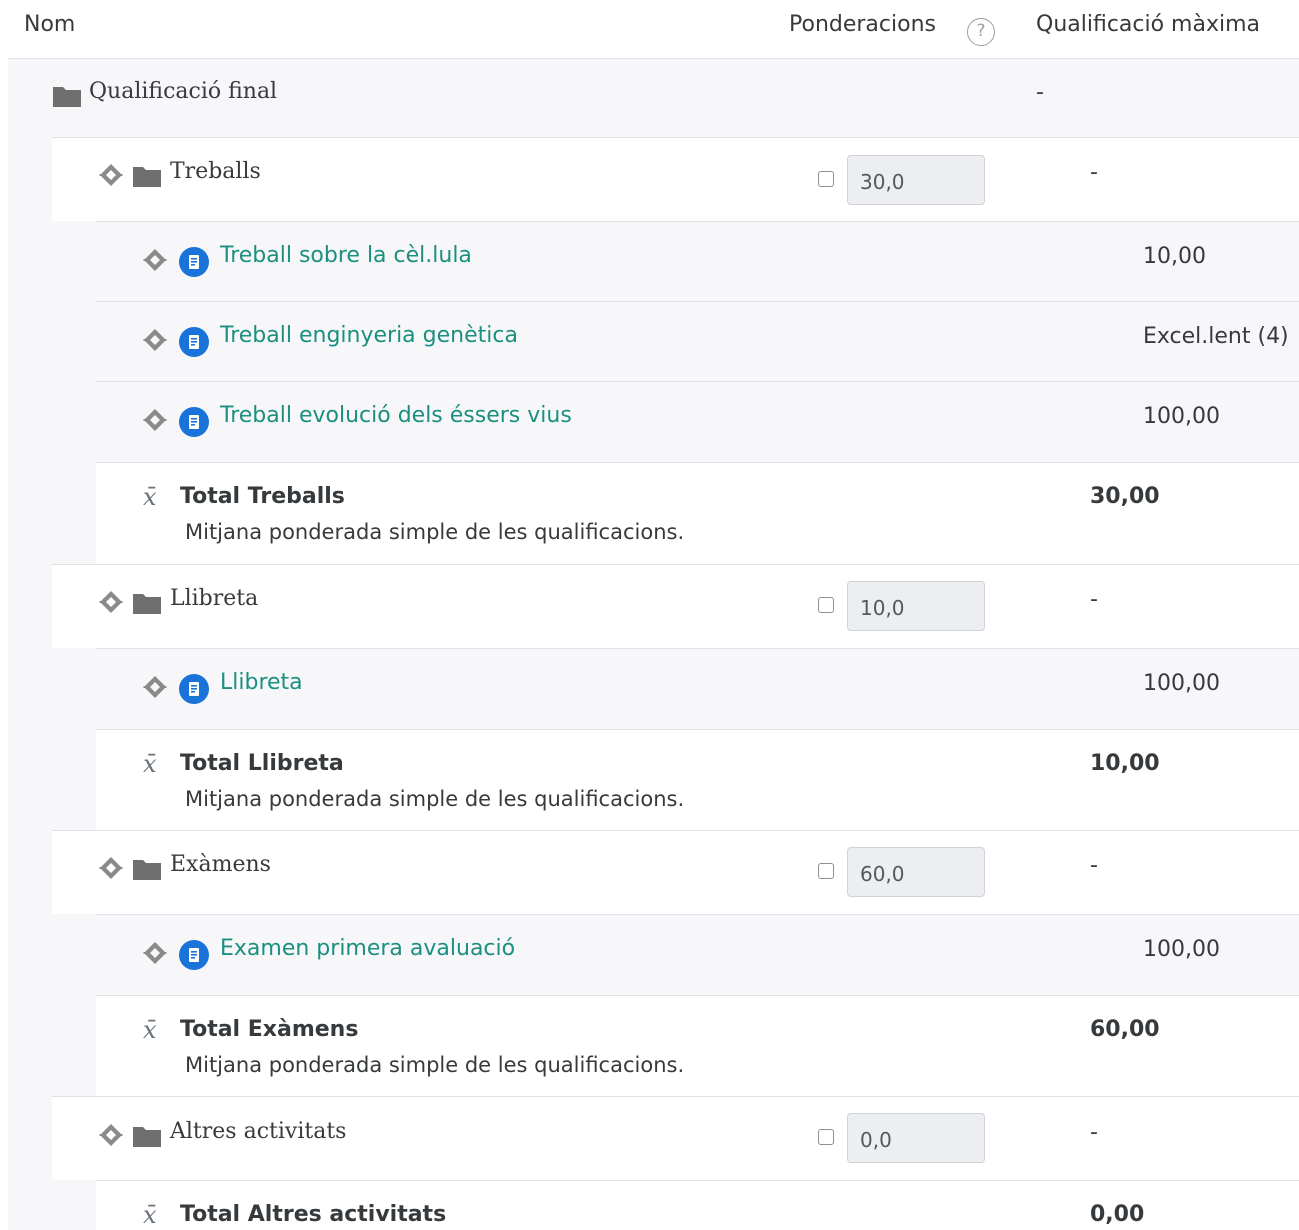 The height and width of the screenshot is (1230, 1299). Describe the element at coordinates (1040, 92) in the screenshot. I see `course-total-max: -` at that location.